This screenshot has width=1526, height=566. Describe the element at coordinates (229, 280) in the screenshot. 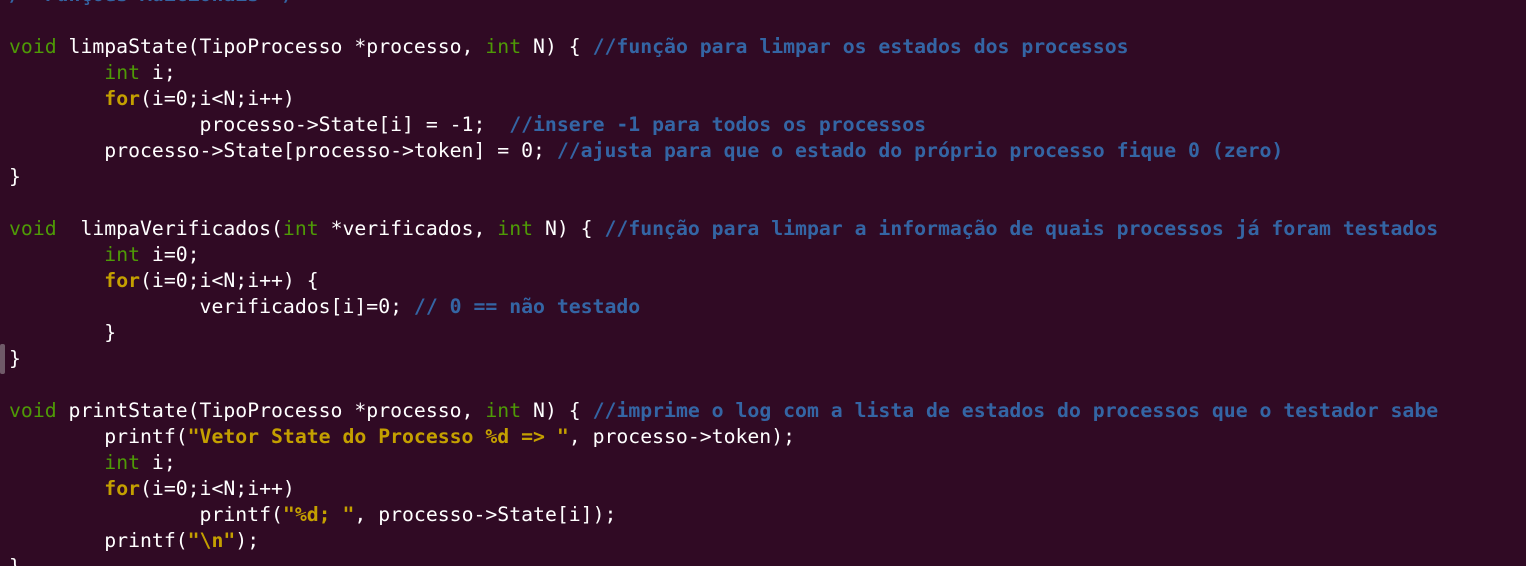

I see `code-token: (i=0;i<N;i++) {` at that location.